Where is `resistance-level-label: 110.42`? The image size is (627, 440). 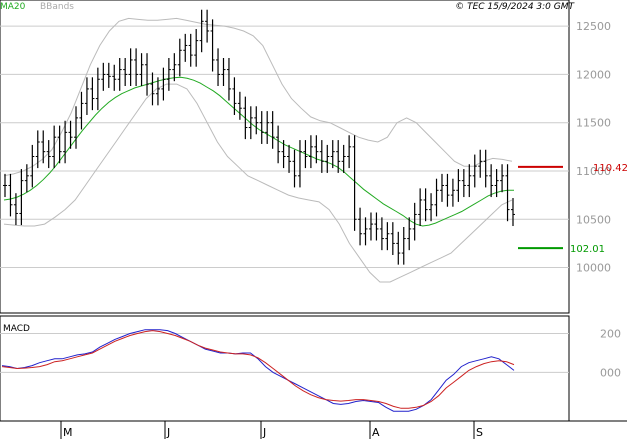
resistance-level-label: 110.42 is located at coordinates (610, 168).